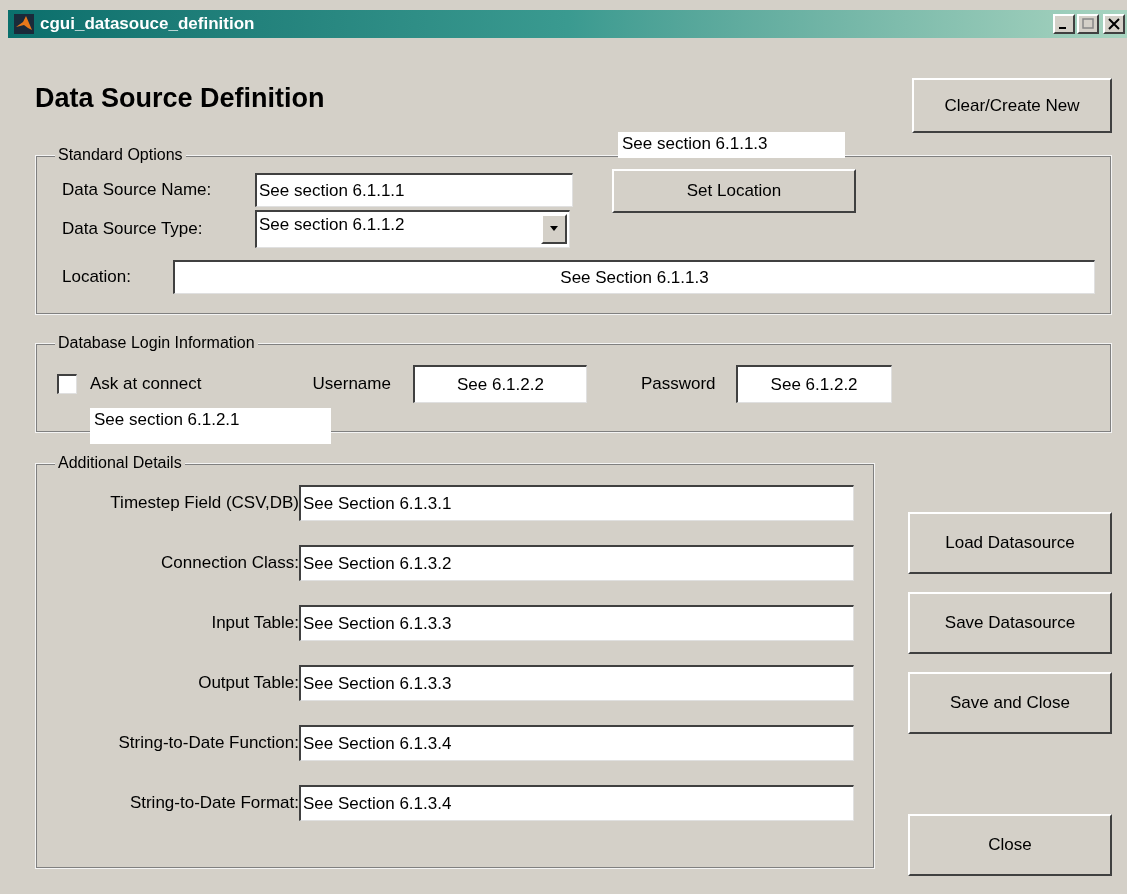  Describe the element at coordinates (1012, 105) in the screenshot. I see `clear-create-new-button: Clear/Create New` at that location.